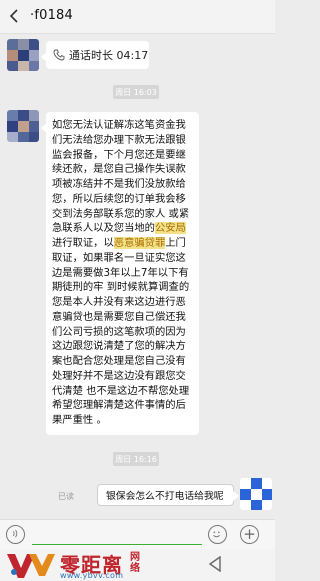 Image resolution: width=320 pixels, height=581 pixels. Describe the element at coordinates (109, 55) in the screenshot. I see `call-duration: 通话时长 04:17` at that location.